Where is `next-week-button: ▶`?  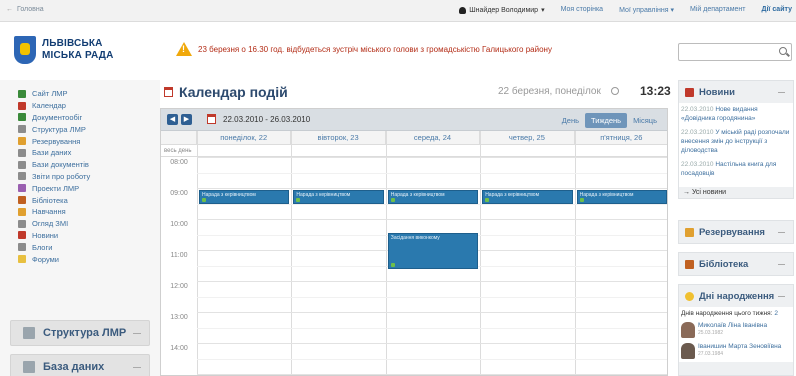 next-week-button: ▶ is located at coordinates (186, 119).